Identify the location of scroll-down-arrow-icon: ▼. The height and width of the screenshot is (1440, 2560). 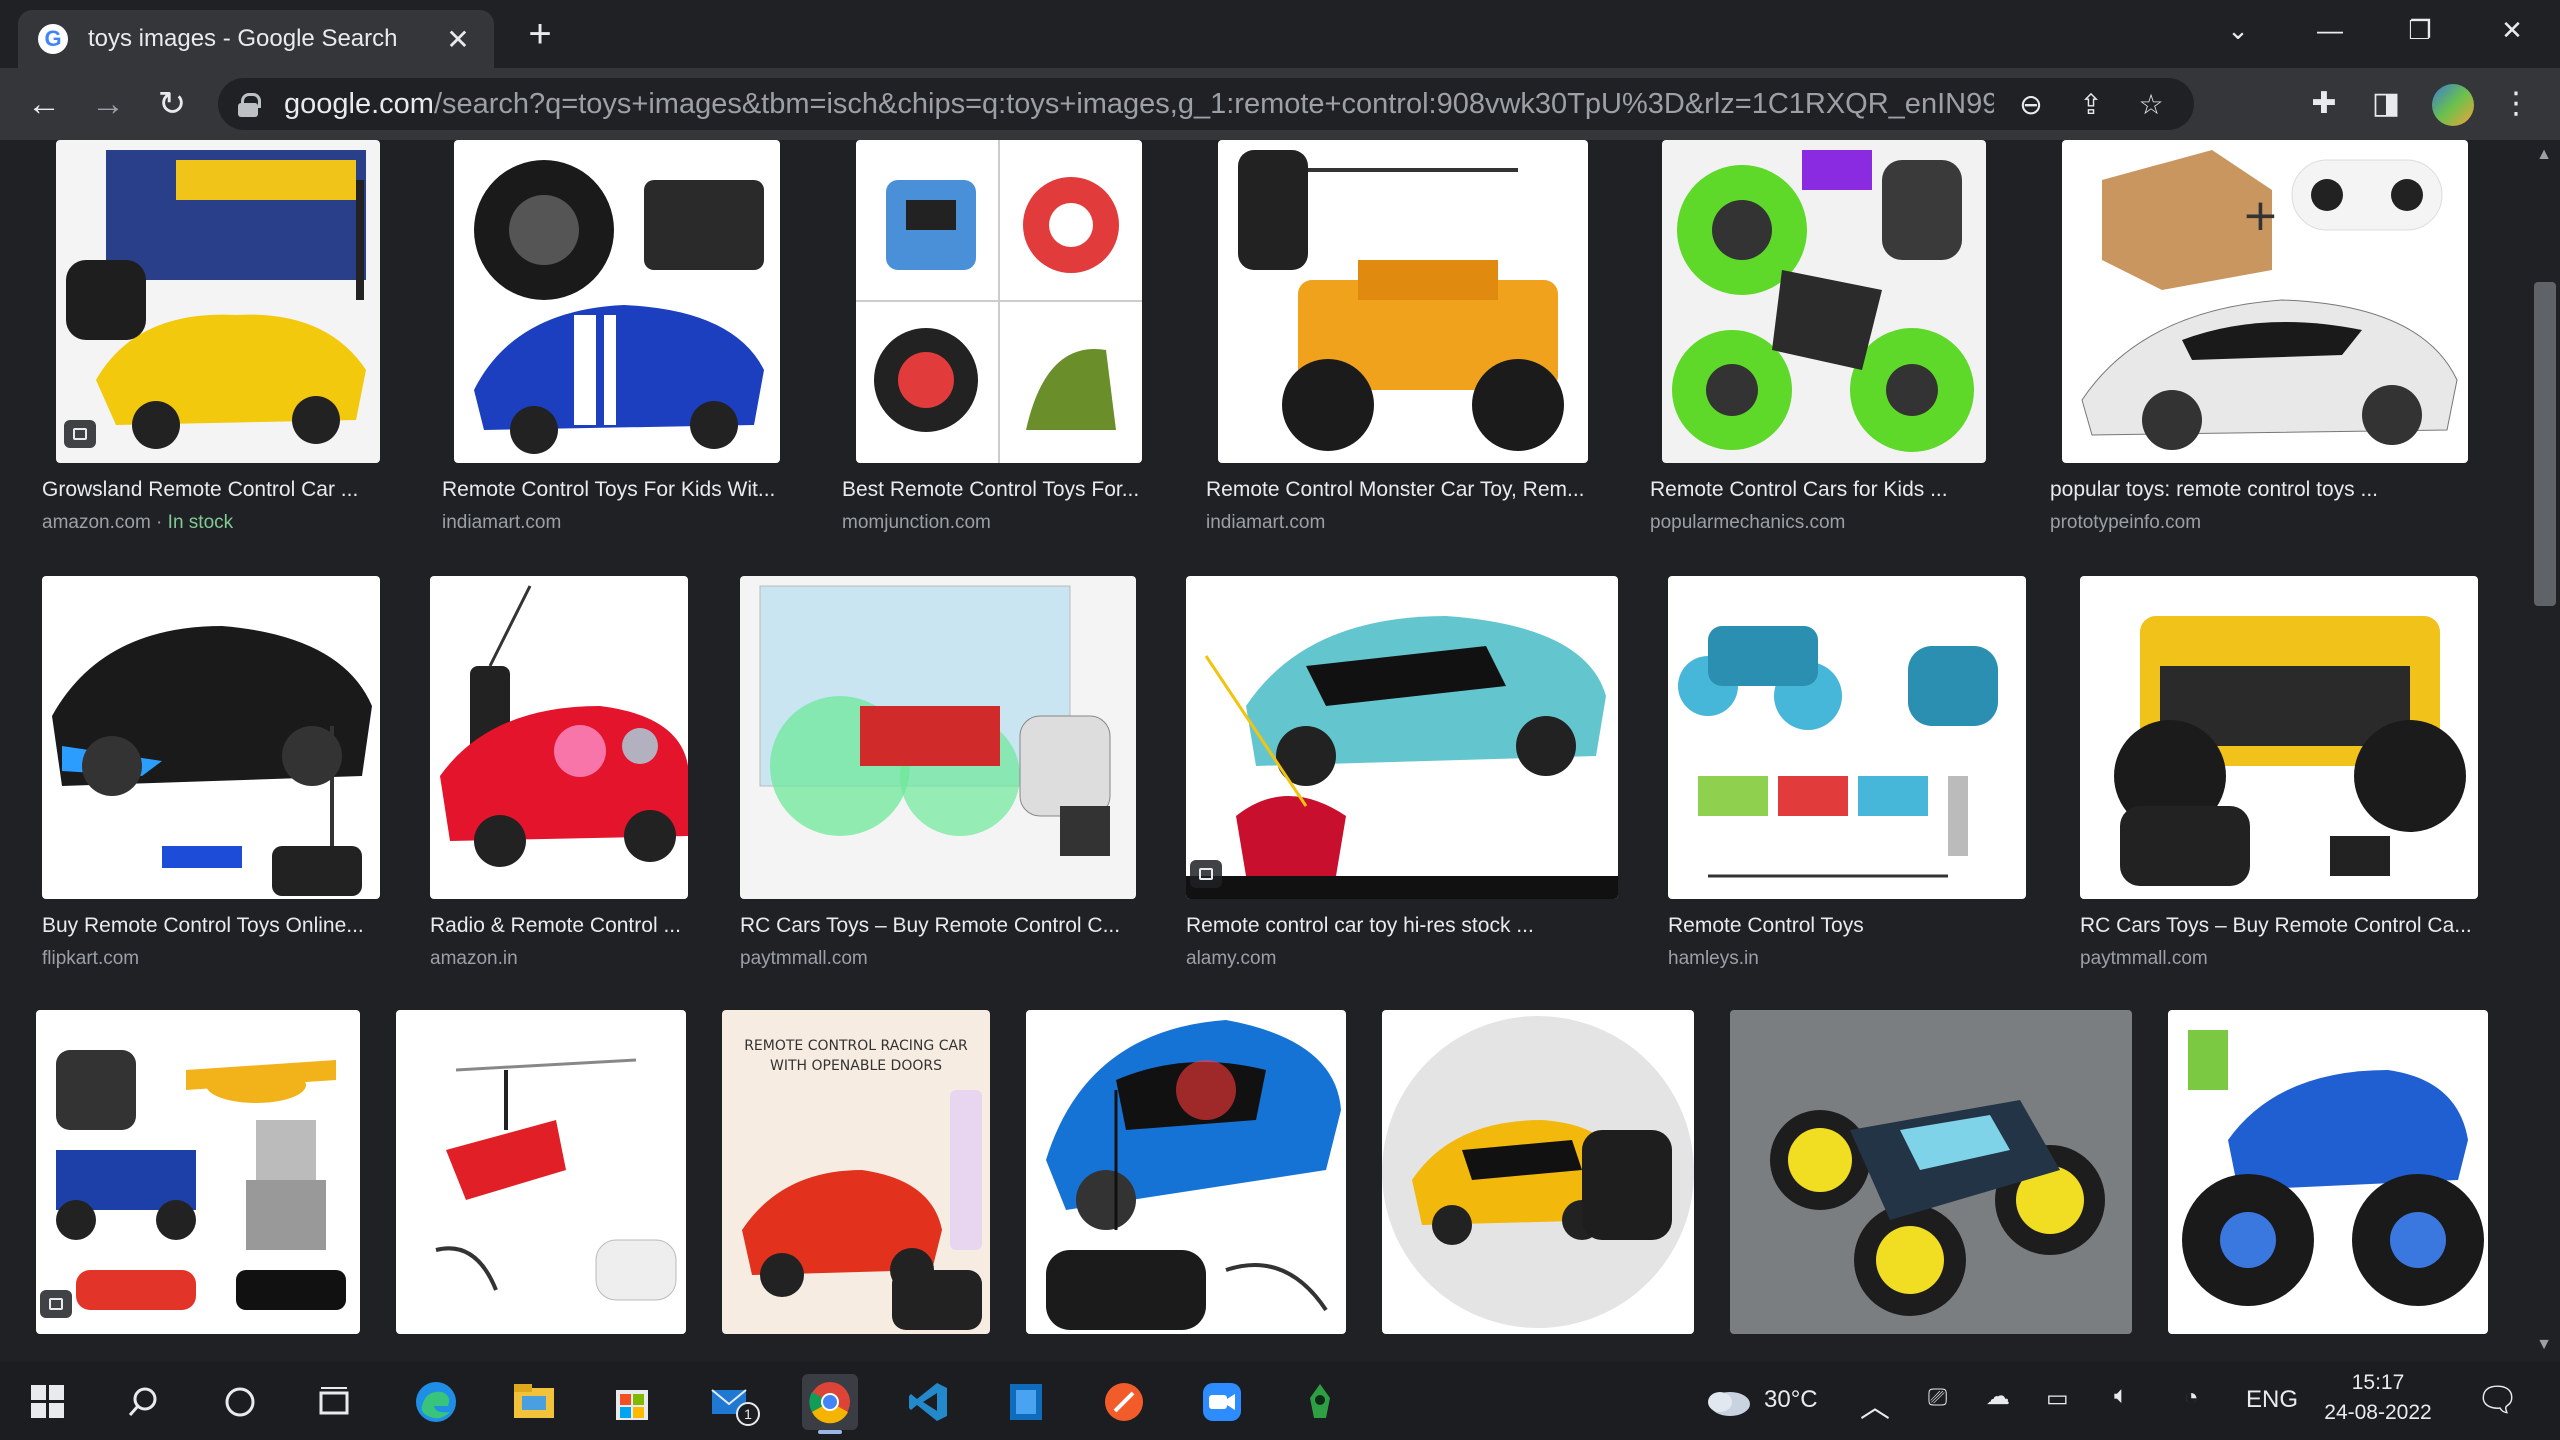
(2544, 1345).